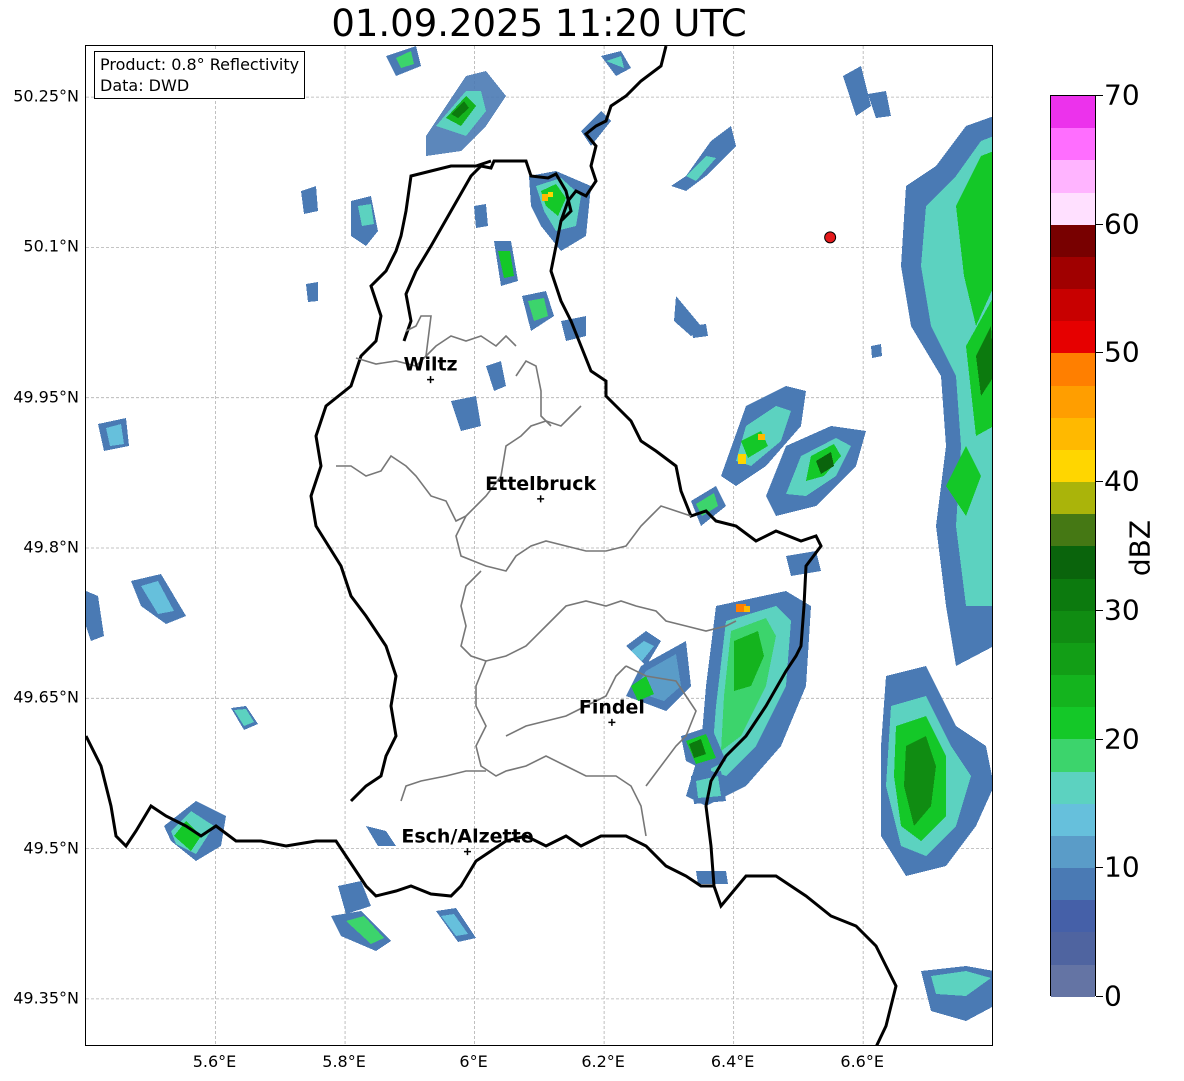 This screenshot has height=1081, width=1184. What do you see at coordinates (1140, 548) in the screenshot?
I see `colorbar-label: dBZ` at bounding box center [1140, 548].